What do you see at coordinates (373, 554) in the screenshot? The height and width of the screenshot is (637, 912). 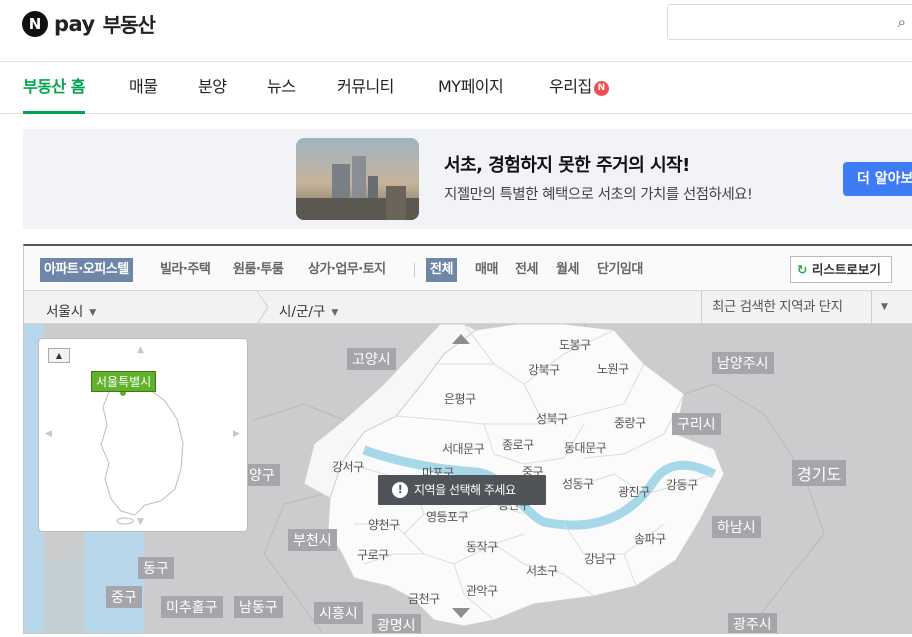 I see `district-guro: 구로구` at bounding box center [373, 554].